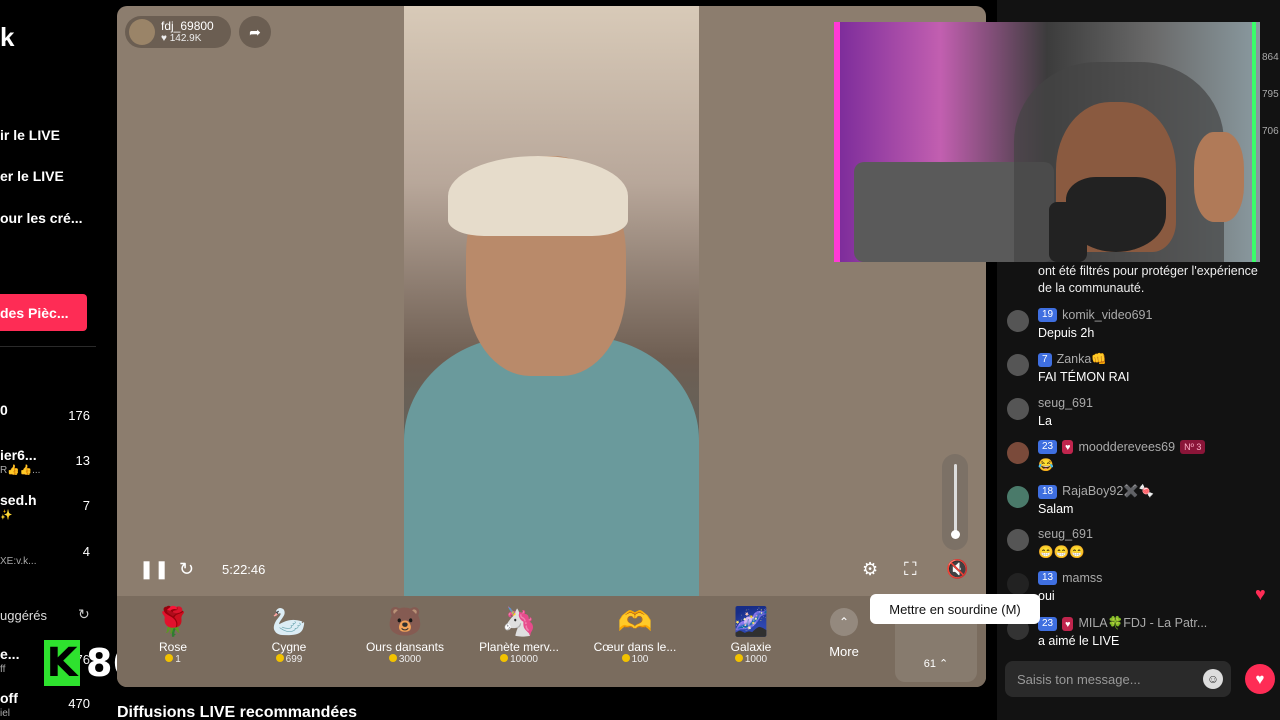  What do you see at coordinates (173, 621) in the screenshot?
I see `rose-icon: 🌹` at bounding box center [173, 621].